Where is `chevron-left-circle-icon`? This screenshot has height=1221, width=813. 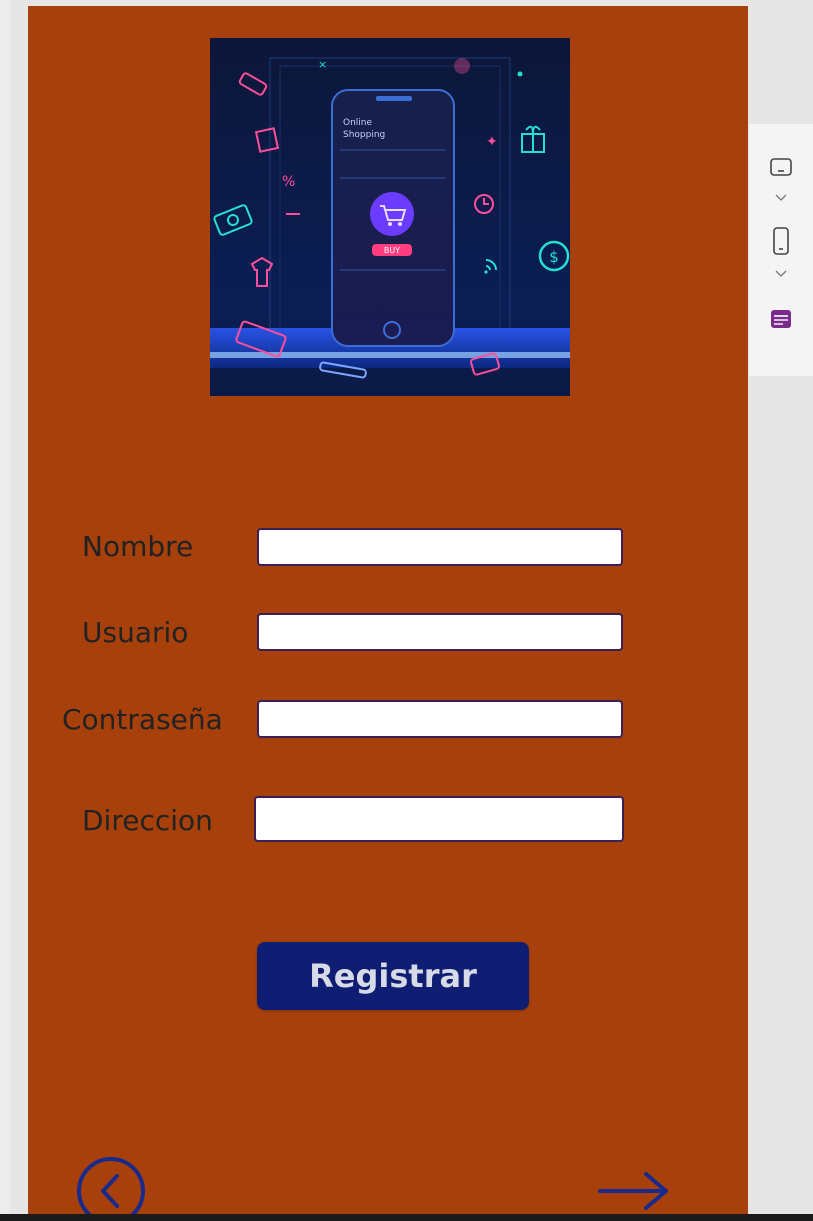
chevron-left-circle-icon is located at coordinates (111, 1185).